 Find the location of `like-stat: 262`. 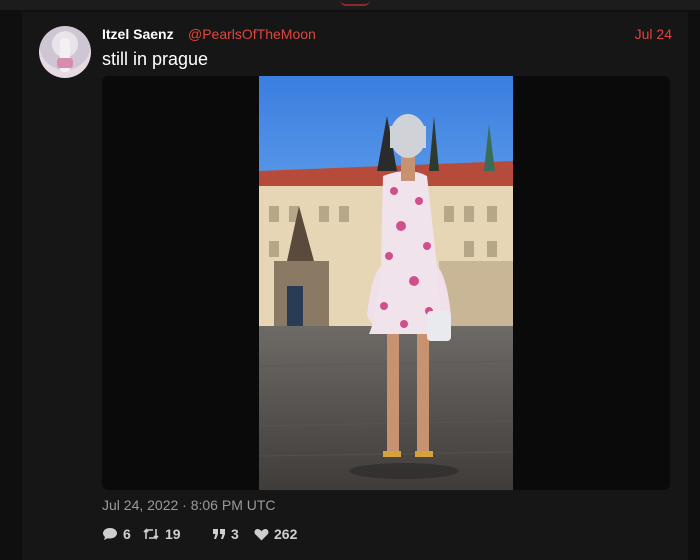

like-stat: 262 is located at coordinates (275, 534).